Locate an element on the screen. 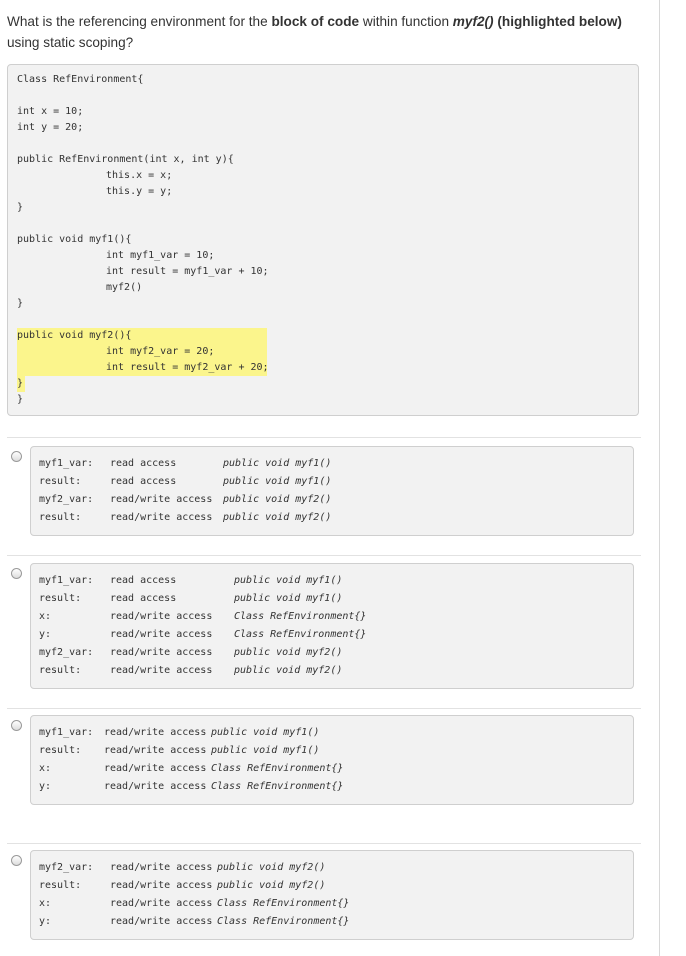  code-line: int y = 20; is located at coordinates (50, 127).